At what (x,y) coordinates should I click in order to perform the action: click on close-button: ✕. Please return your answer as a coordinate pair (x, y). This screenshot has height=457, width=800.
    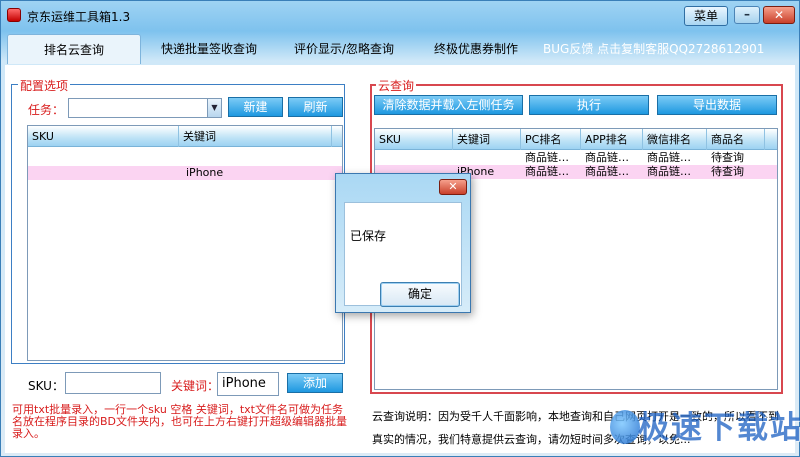
    Looking at the image, I should click on (779, 15).